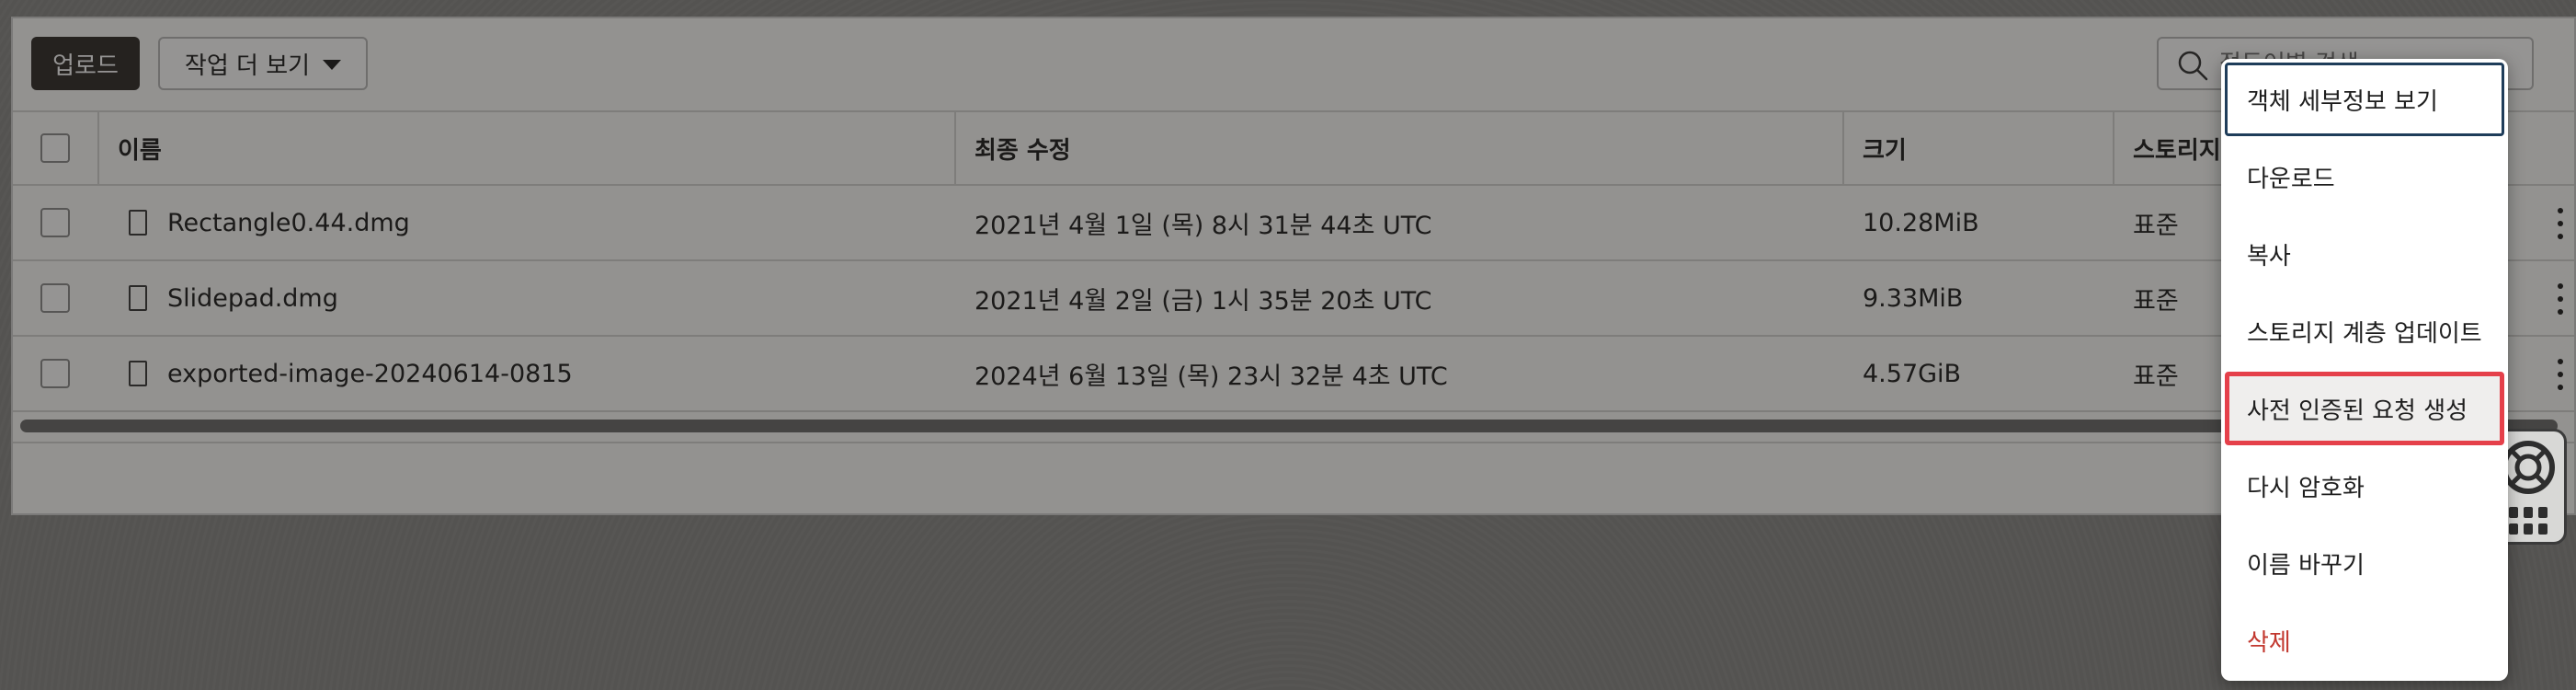 This screenshot has width=2576, height=690. I want to click on menu-item-update-storage-tier: 스토리지 계층 업데이트, so click(2364, 331).